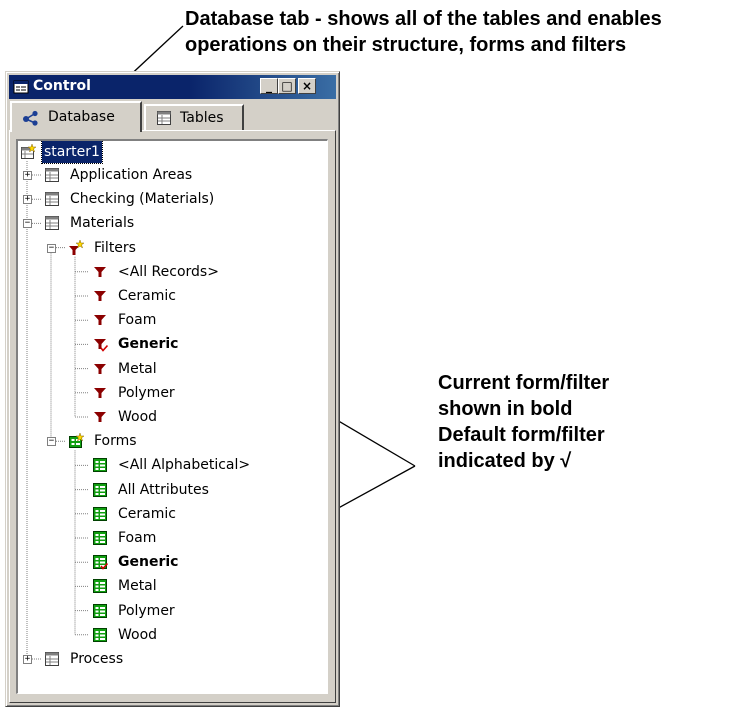 This screenshot has height=713, width=747. Describe the element at coordinates (163, 489) in the screenshot. I see `tree-node-label: All Attributes` at that location.